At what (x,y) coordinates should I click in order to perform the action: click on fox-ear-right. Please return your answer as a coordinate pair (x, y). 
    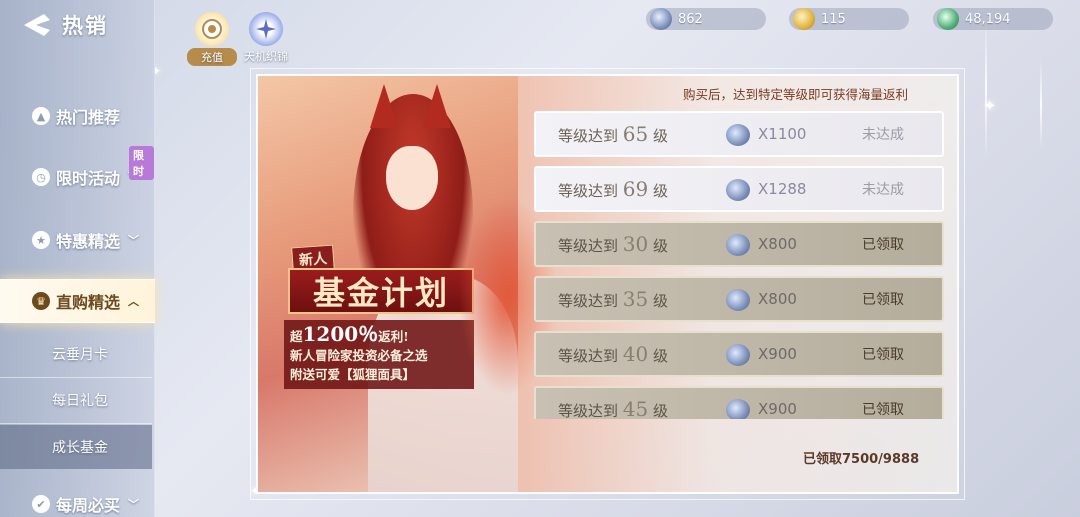
    Looking at the image, I should click on (437, 106).